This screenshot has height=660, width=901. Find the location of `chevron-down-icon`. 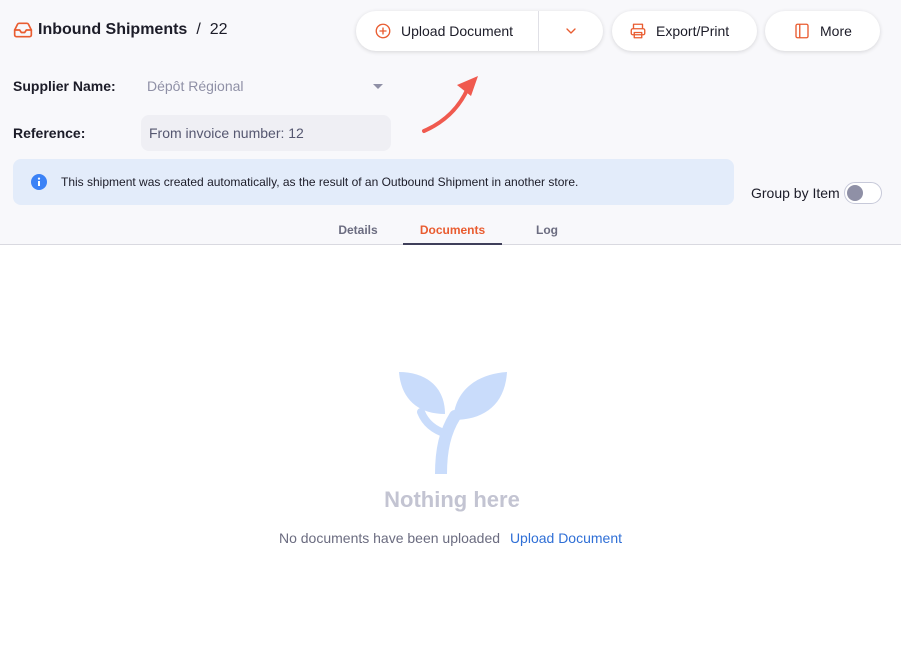

chevron-down-icon is located at coordinates (571, 31).